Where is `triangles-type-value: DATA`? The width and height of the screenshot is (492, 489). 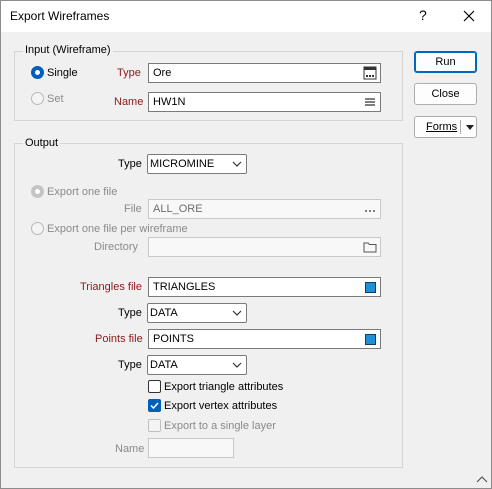
triangles-type-value: DATA is located at coordinates (164, 313).